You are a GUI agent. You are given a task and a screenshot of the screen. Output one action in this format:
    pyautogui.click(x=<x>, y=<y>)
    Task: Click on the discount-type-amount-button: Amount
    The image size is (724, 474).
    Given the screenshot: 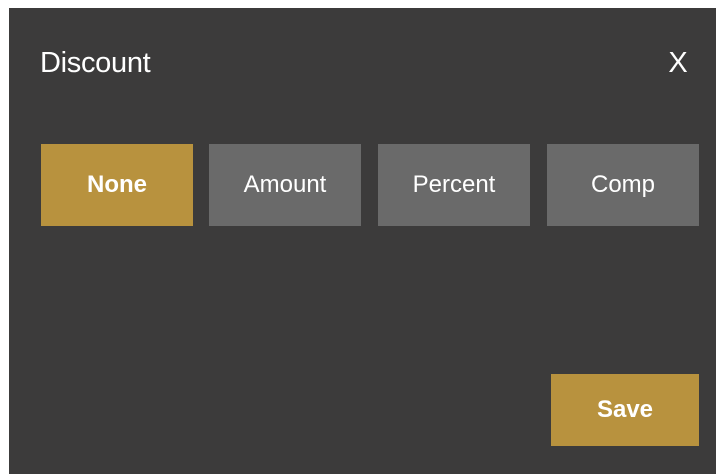 What is the action you would take?
    pyautogui.click(x=285, y=185)
    